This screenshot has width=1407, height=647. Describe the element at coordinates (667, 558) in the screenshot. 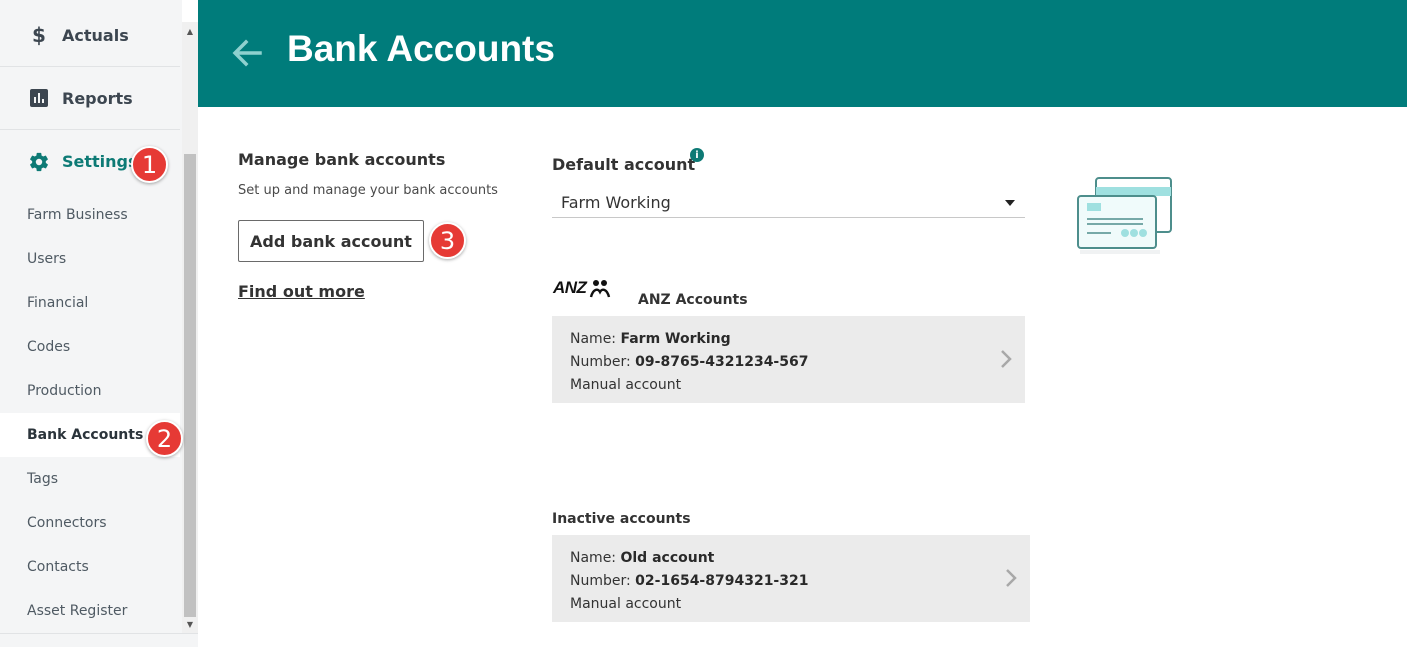

I see `account-name: Old account` at that location.